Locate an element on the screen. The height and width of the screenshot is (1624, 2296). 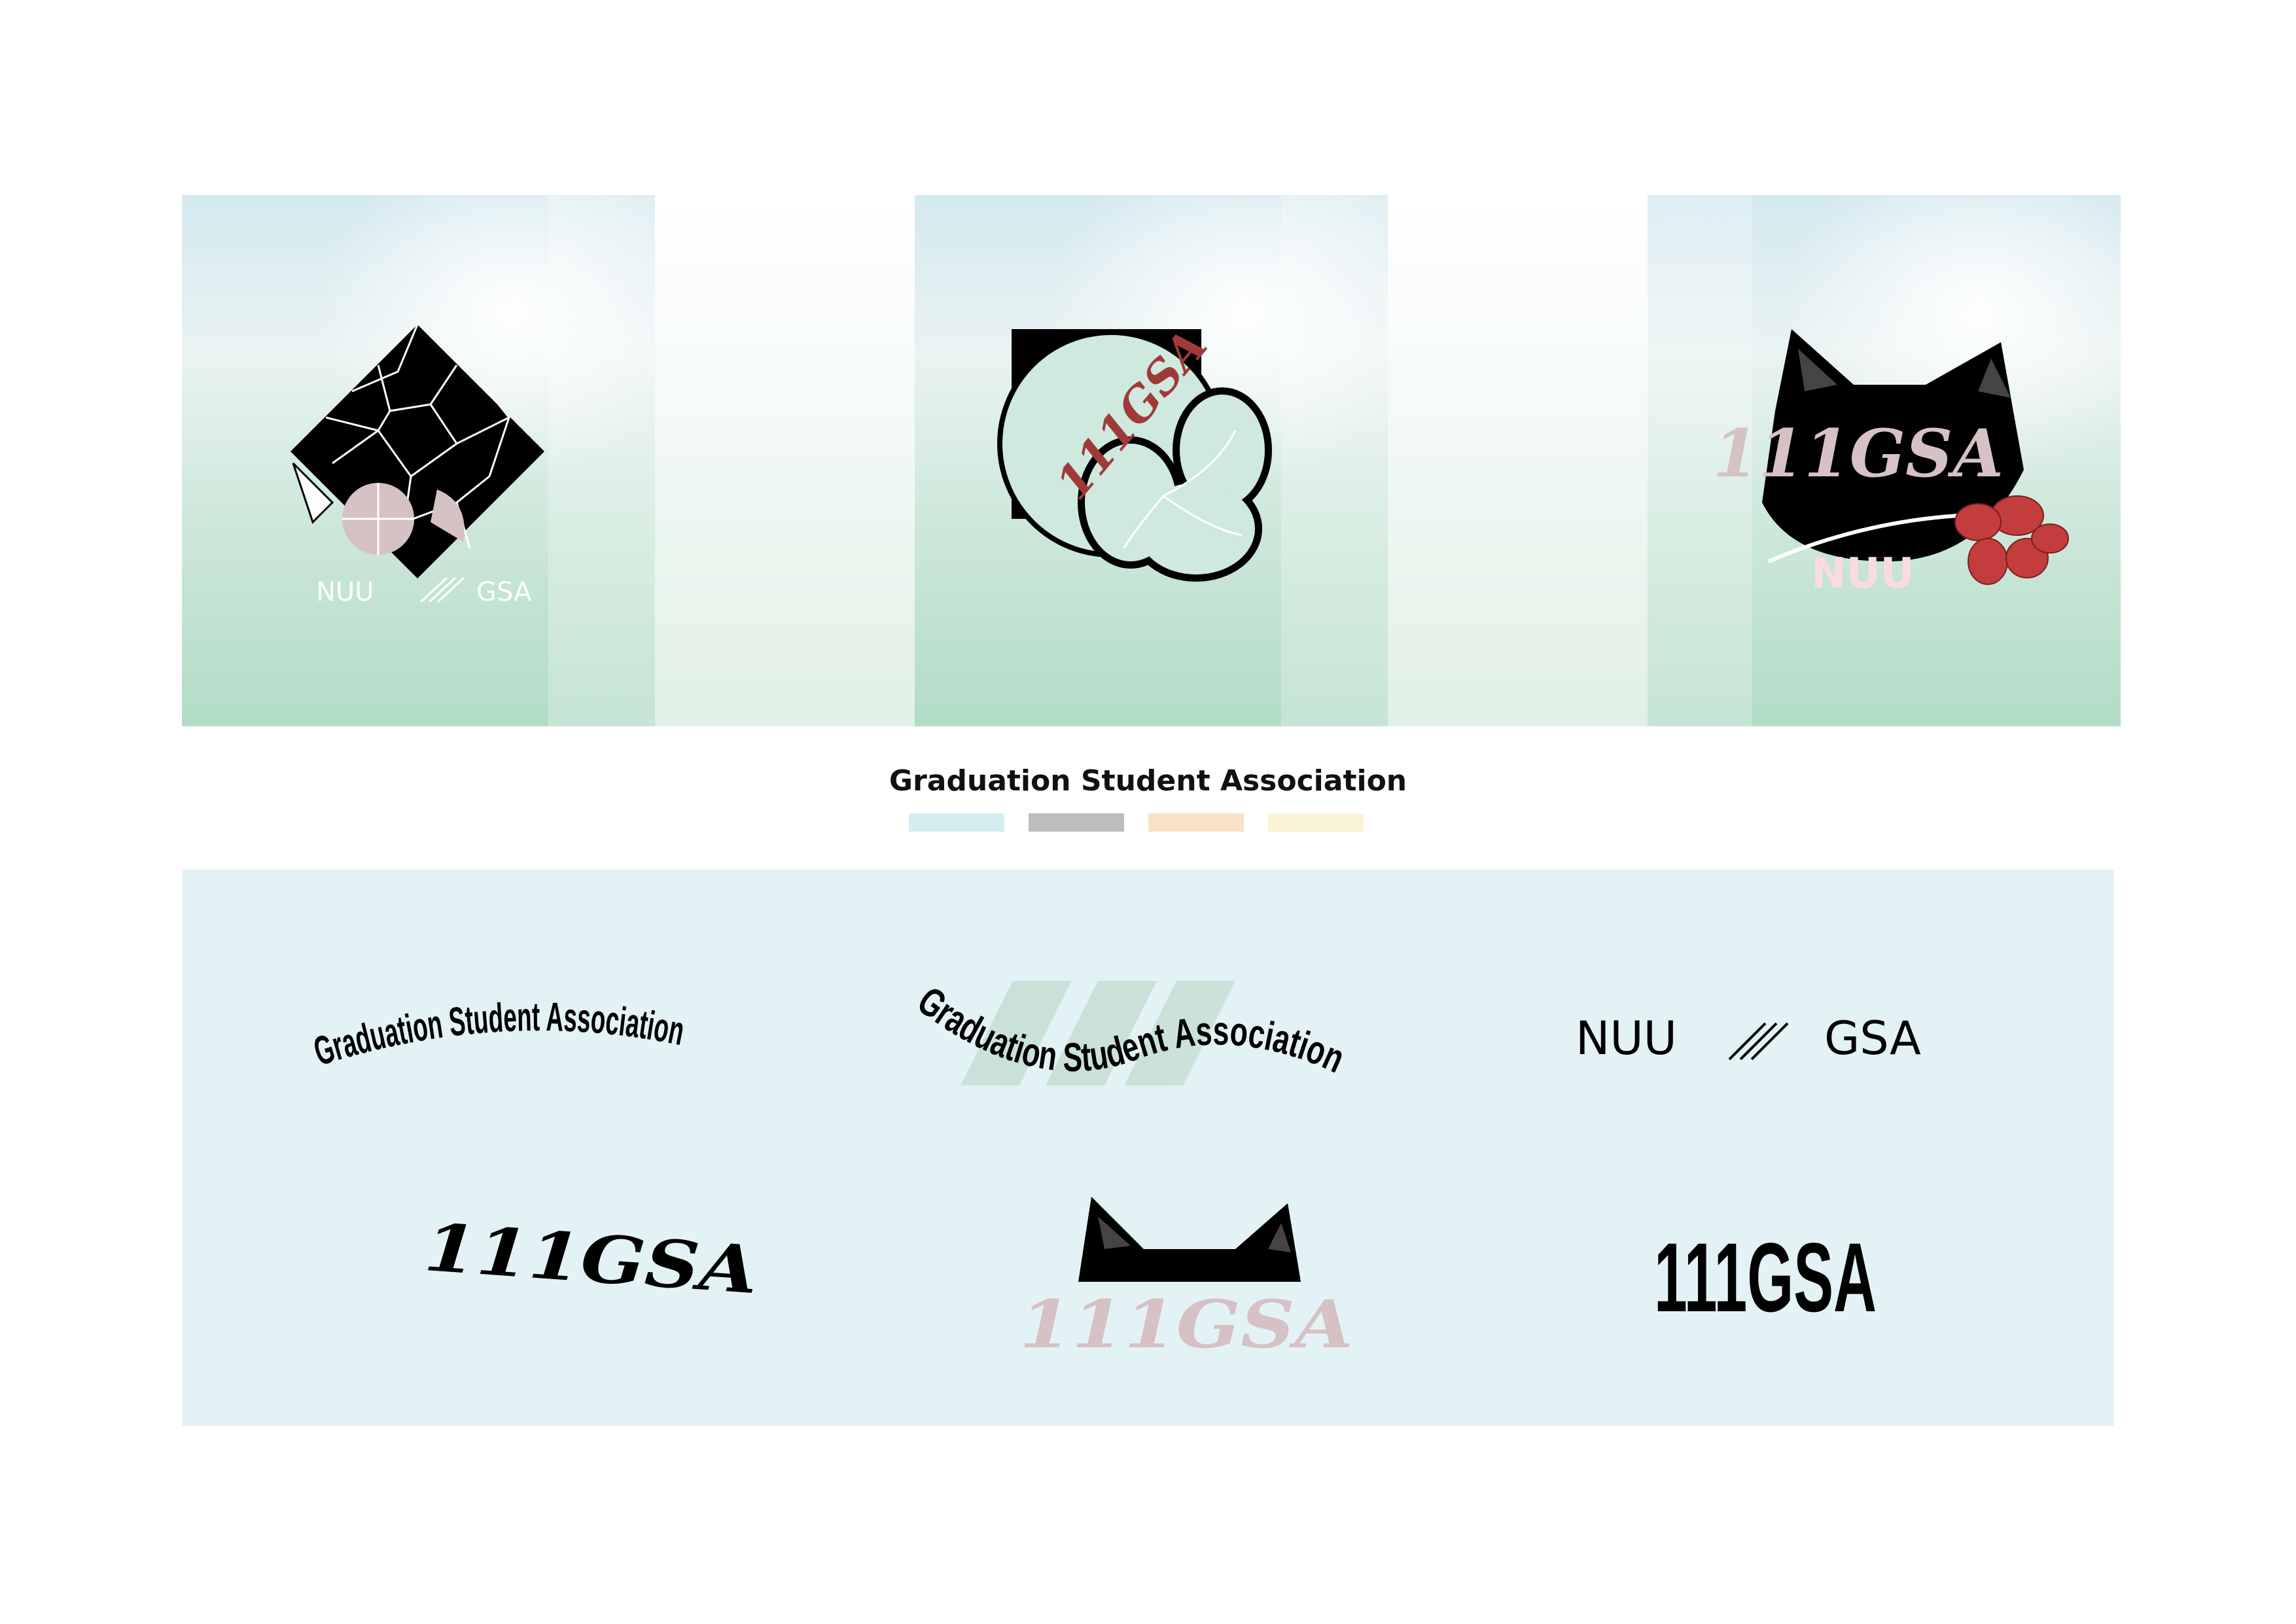
cat-ears-text: 111GSA is located at coordinates (1186, 1324).